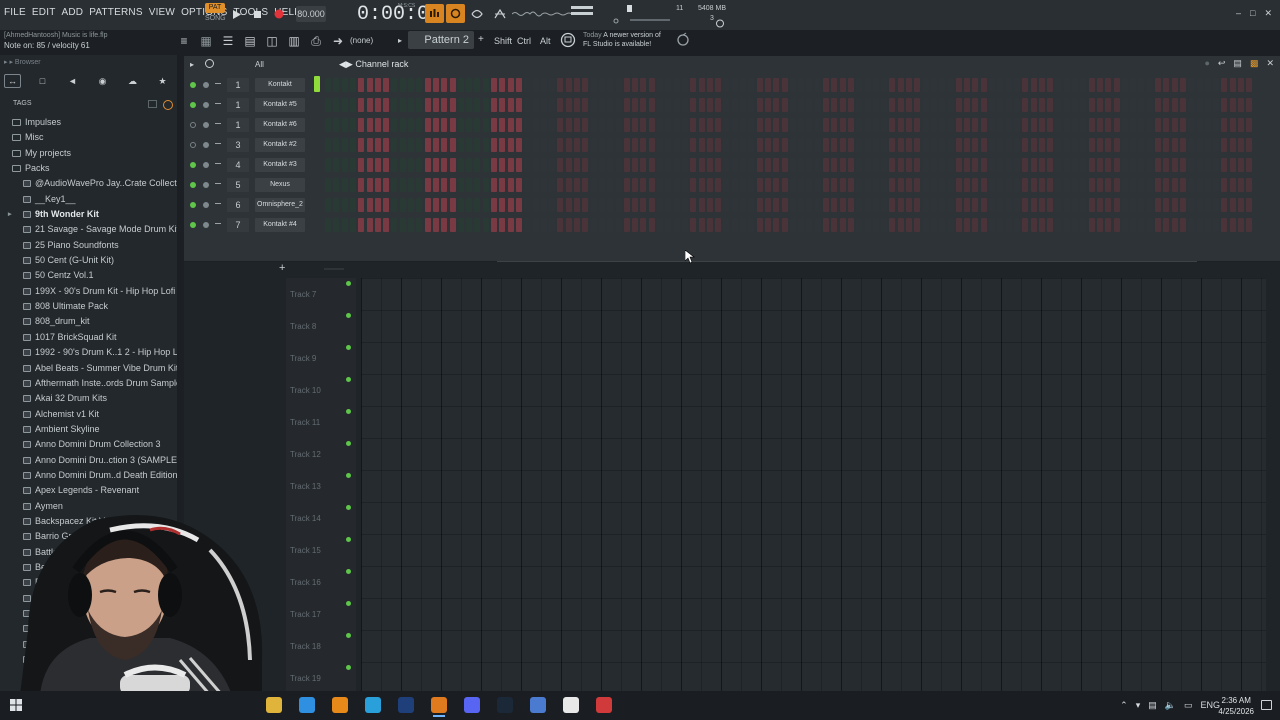 The image size is (1280, 720). Describe the element at coordinates (89, 398) in the screenshot. I see `browser-pack-item: Akai 32 Drum Kits` at that location.